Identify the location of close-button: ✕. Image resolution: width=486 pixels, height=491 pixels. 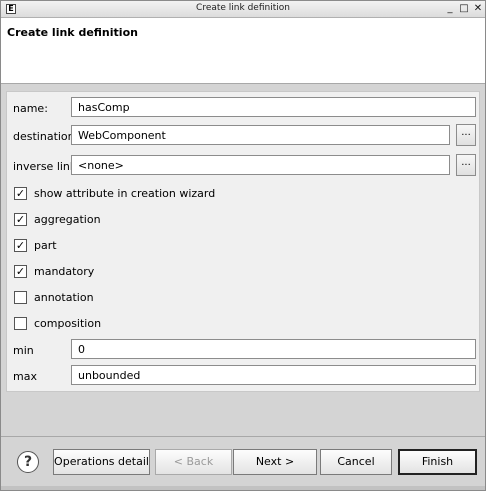
(478, 9).